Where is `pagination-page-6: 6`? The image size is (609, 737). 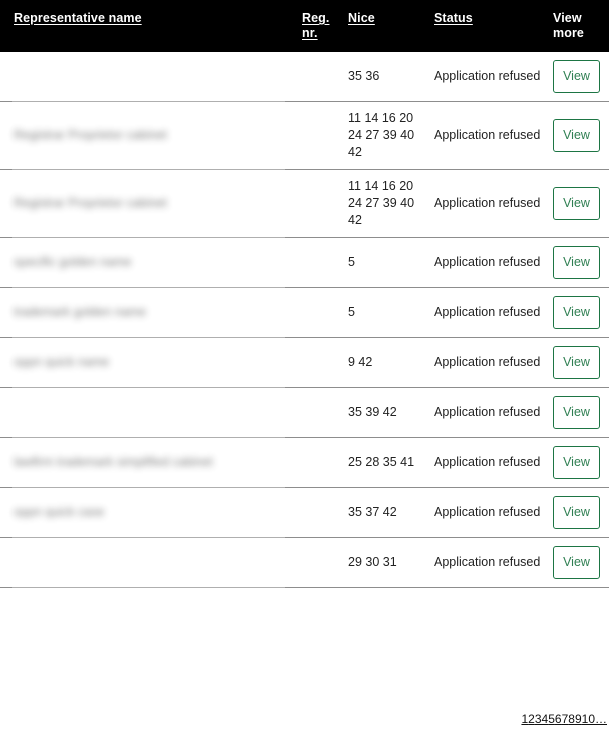
pagination-page-6: 6 is located at coordinates (558, 719).